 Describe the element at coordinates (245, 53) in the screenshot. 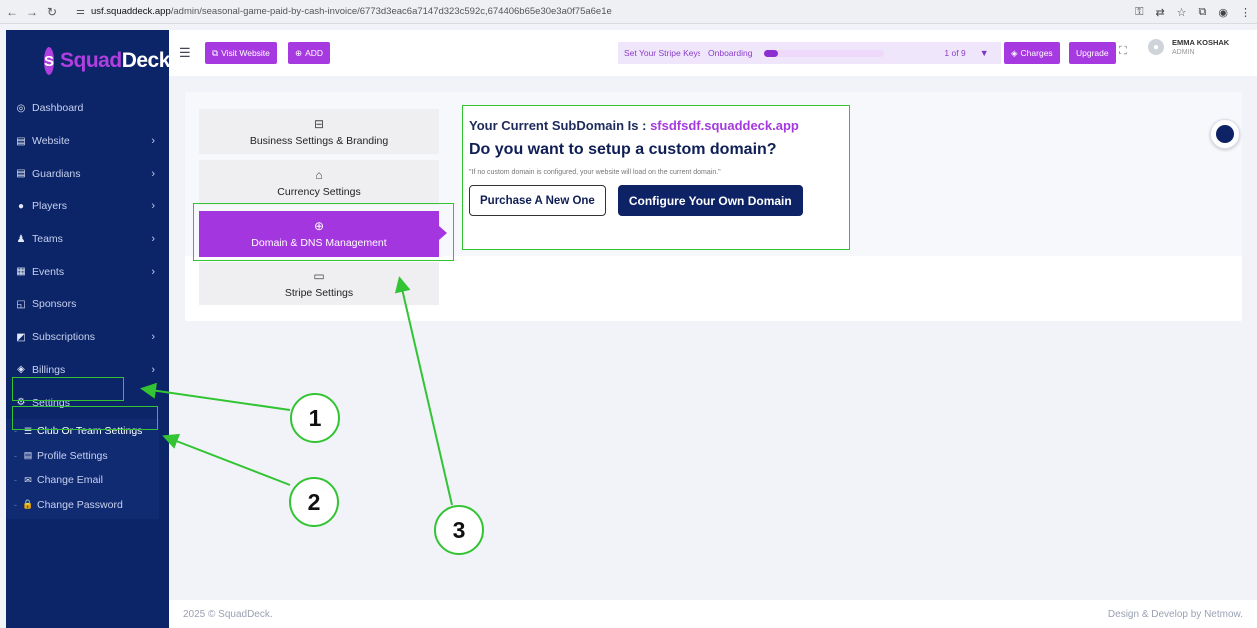

I see `visit-website-label: Visit Website` at that location.